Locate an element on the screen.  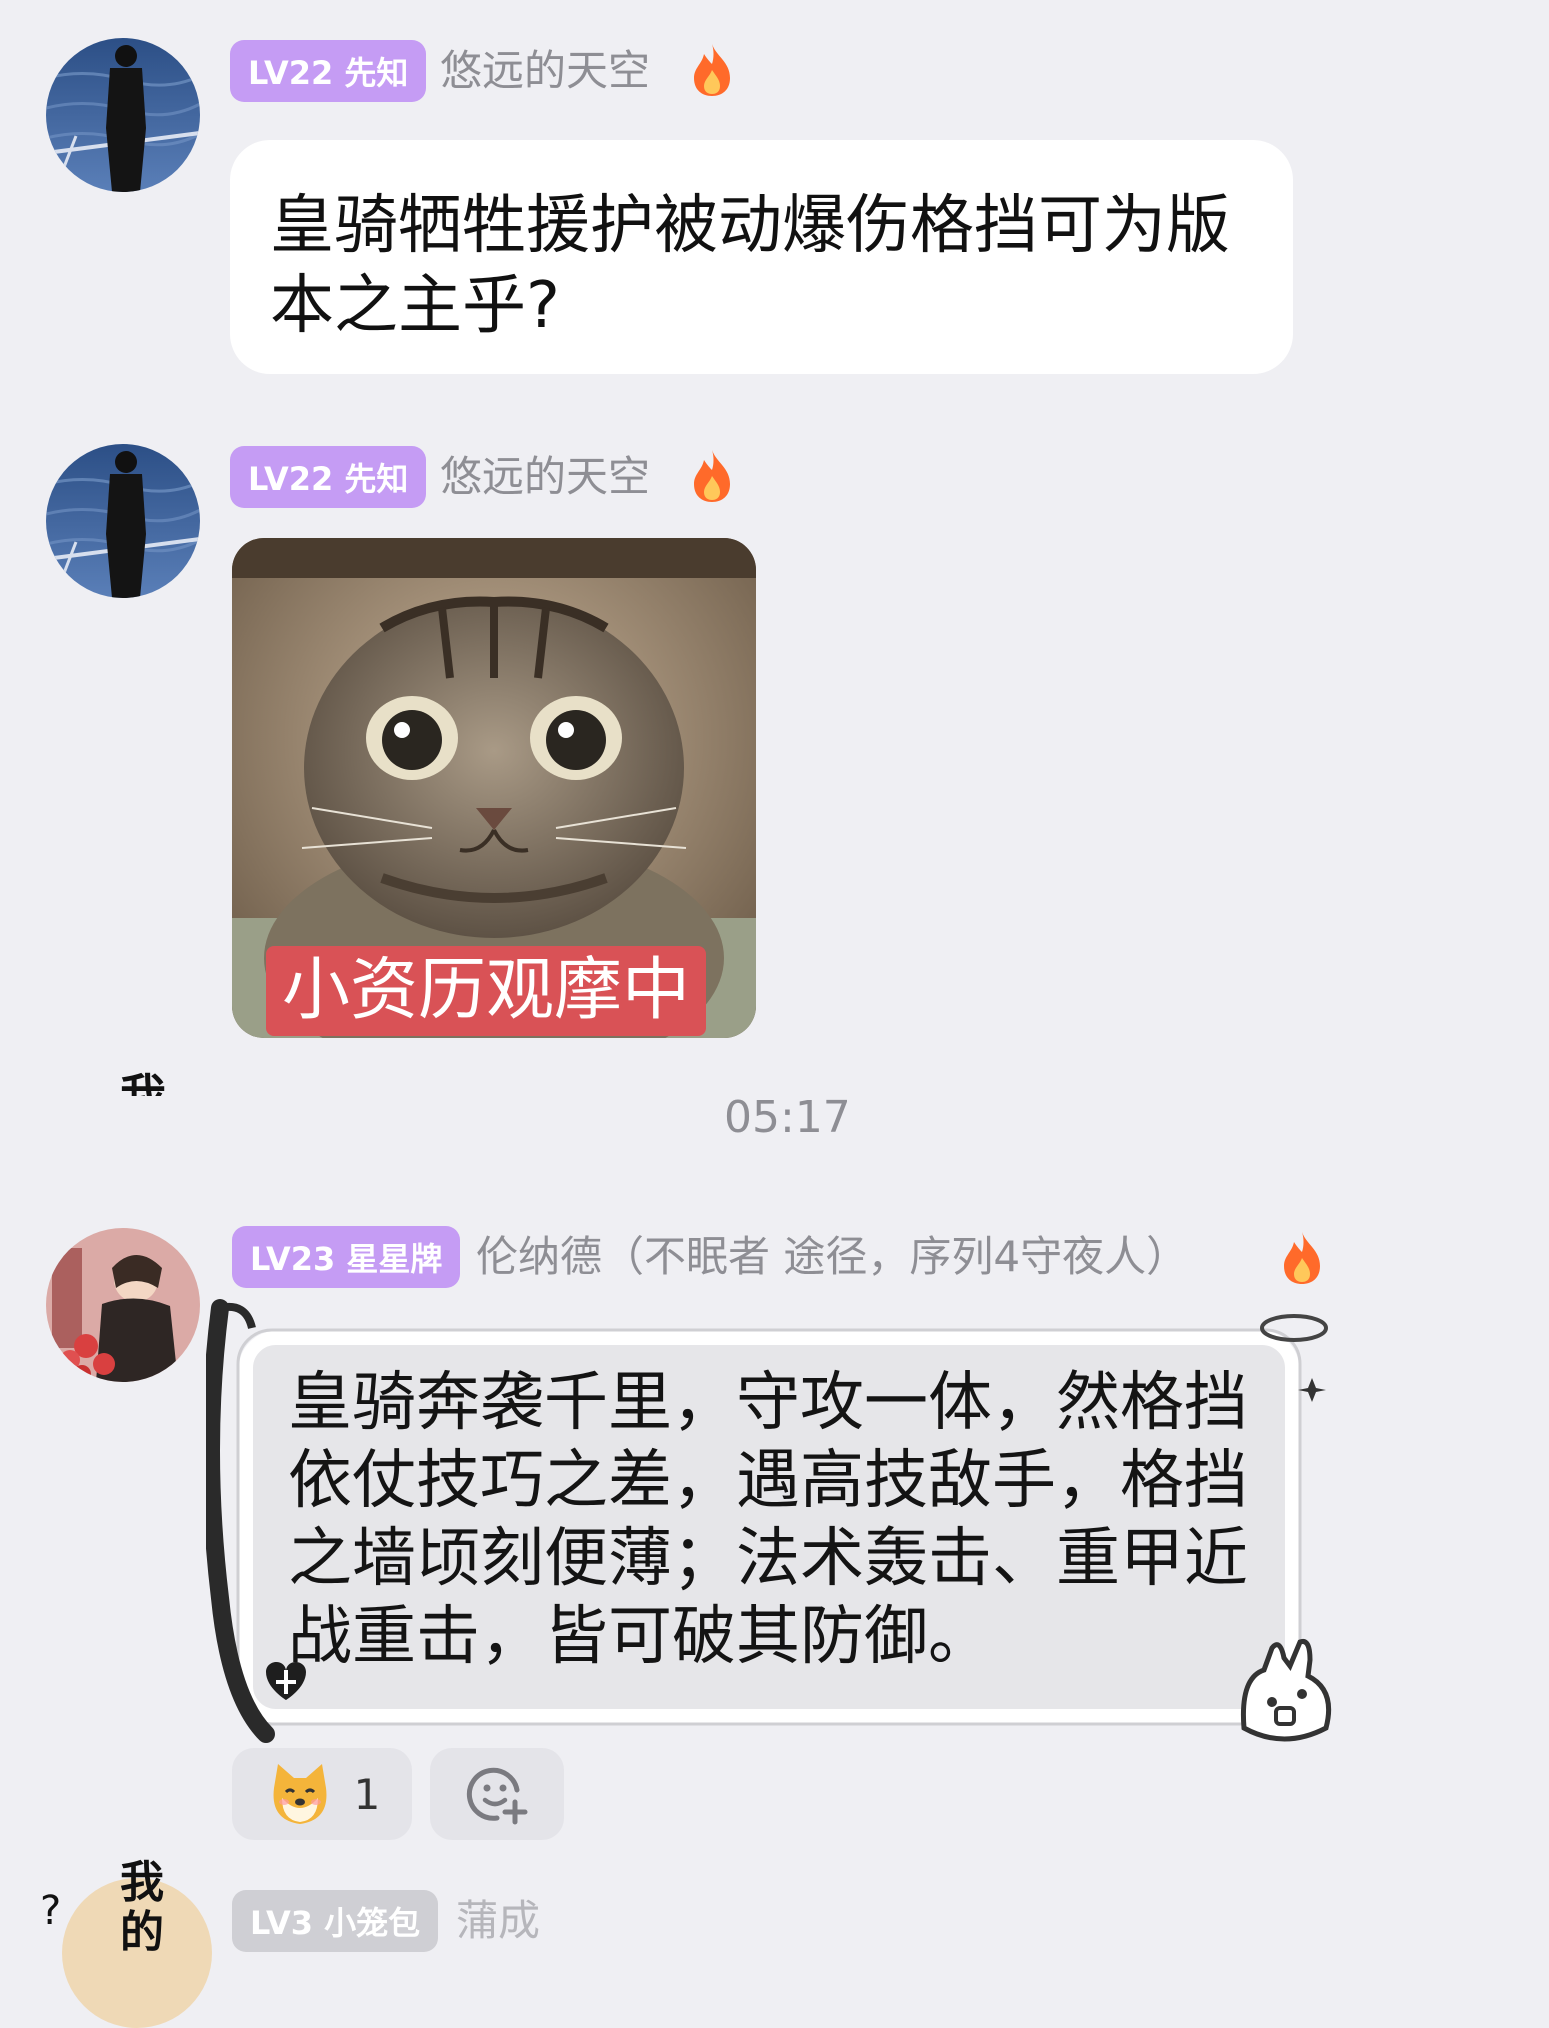
sticker-image: 小资历观摩中 is located at coordinates (494, 788).